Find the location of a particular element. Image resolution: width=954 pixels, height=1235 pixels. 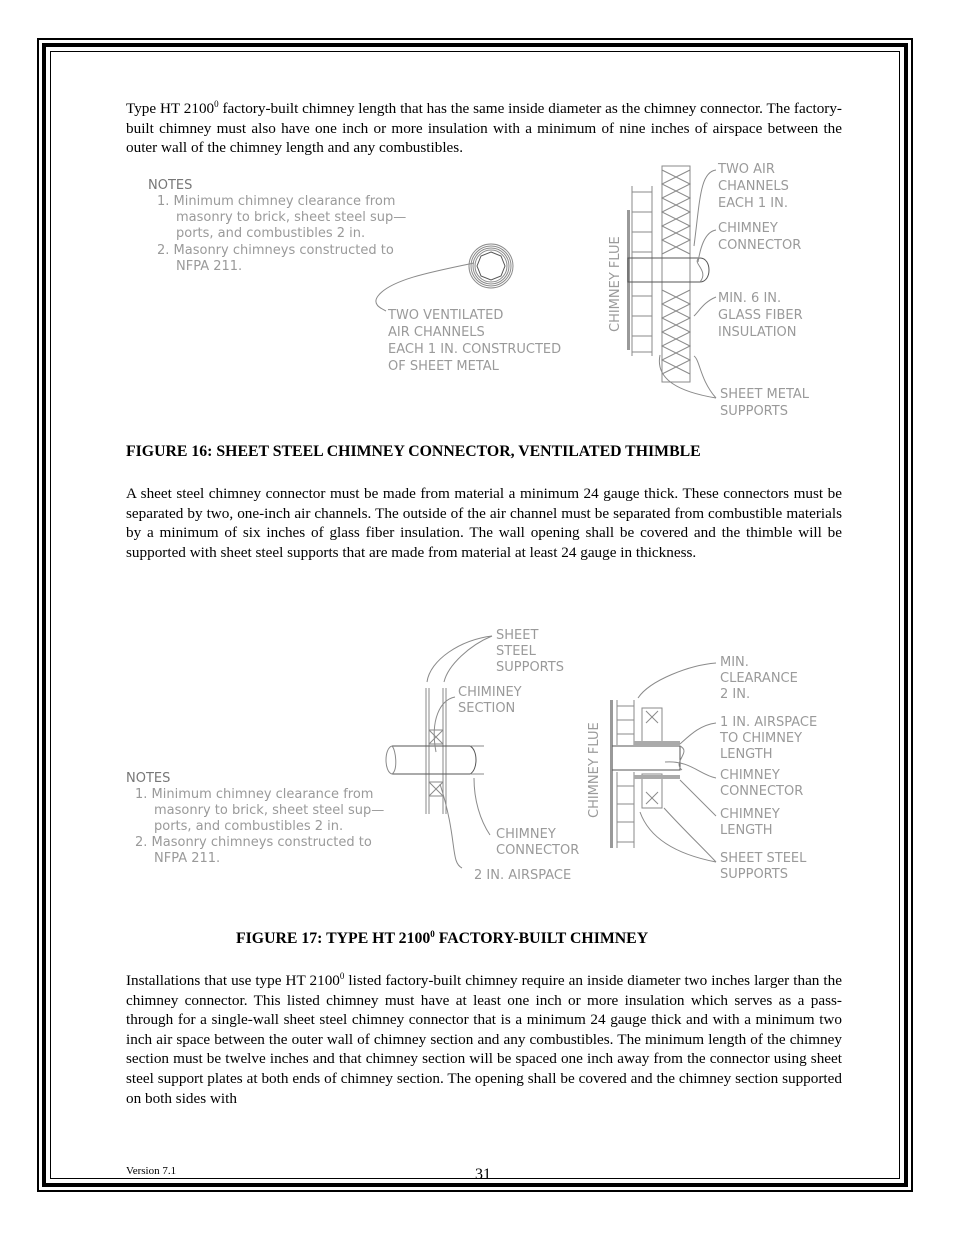

label-air-channels: CHANNELS is located at coordinates (753, 186).